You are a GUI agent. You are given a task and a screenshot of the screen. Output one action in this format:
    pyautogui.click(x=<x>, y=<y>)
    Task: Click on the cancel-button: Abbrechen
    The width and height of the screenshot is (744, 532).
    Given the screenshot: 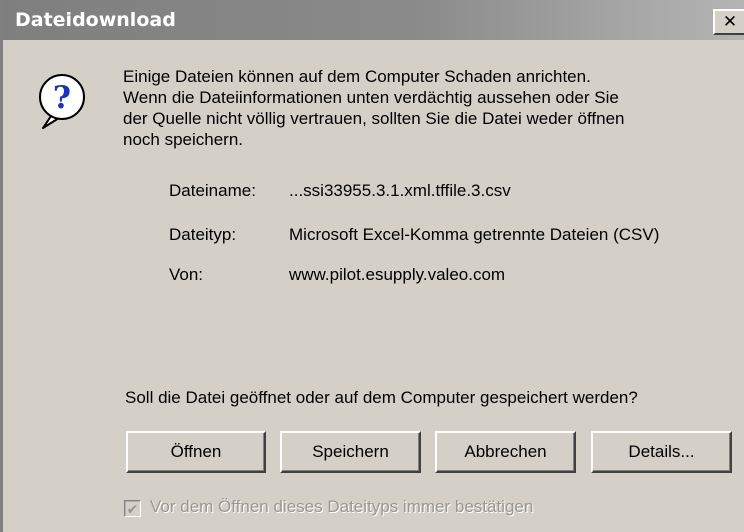 What is the action you would take?
    pyautogui.click(x=505, y=452)
    